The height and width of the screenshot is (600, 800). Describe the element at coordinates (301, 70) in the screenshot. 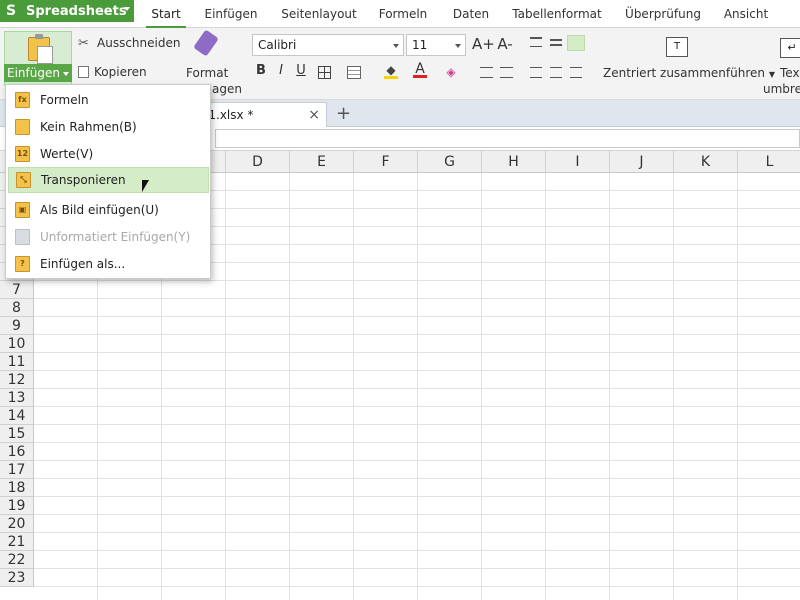

I see `underline-button: U` at that location.